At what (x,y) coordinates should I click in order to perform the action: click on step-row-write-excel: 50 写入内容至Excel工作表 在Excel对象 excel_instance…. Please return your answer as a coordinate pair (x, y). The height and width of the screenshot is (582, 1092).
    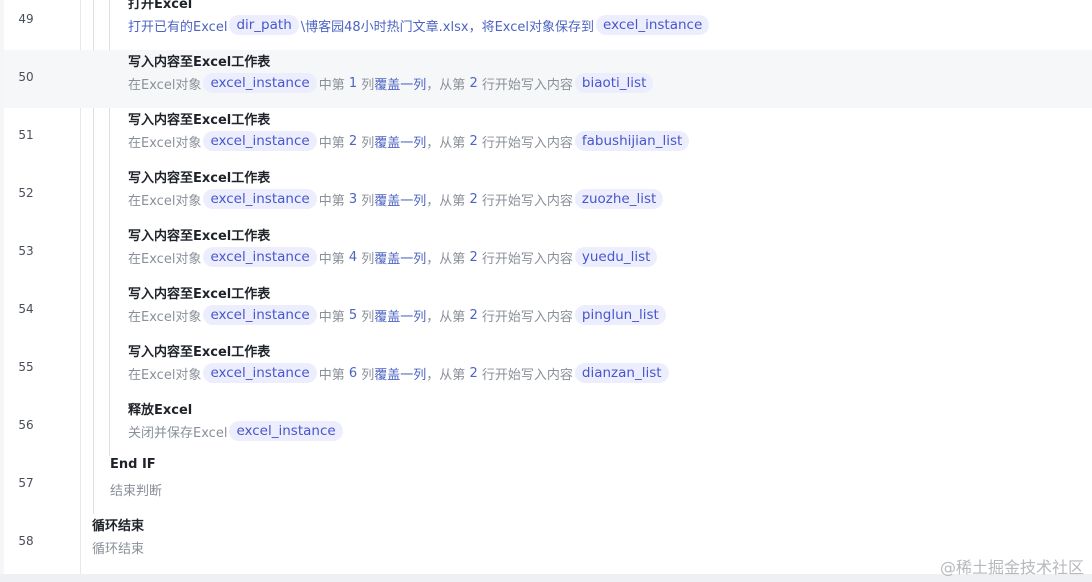
    Looking at the image, I should click on (548, 79).